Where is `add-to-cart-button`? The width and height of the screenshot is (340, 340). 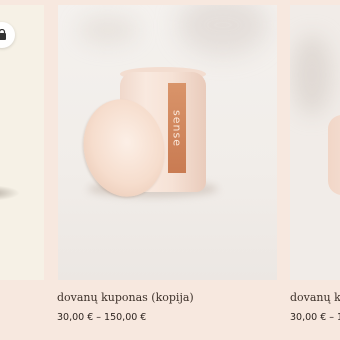 add-to-cart-button is located at coordinates (7, 35).